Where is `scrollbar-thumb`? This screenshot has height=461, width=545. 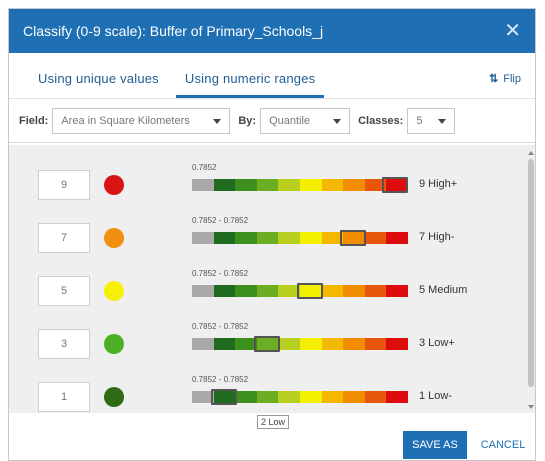
scrollbar-thumb is located at coordinates (531, 273).